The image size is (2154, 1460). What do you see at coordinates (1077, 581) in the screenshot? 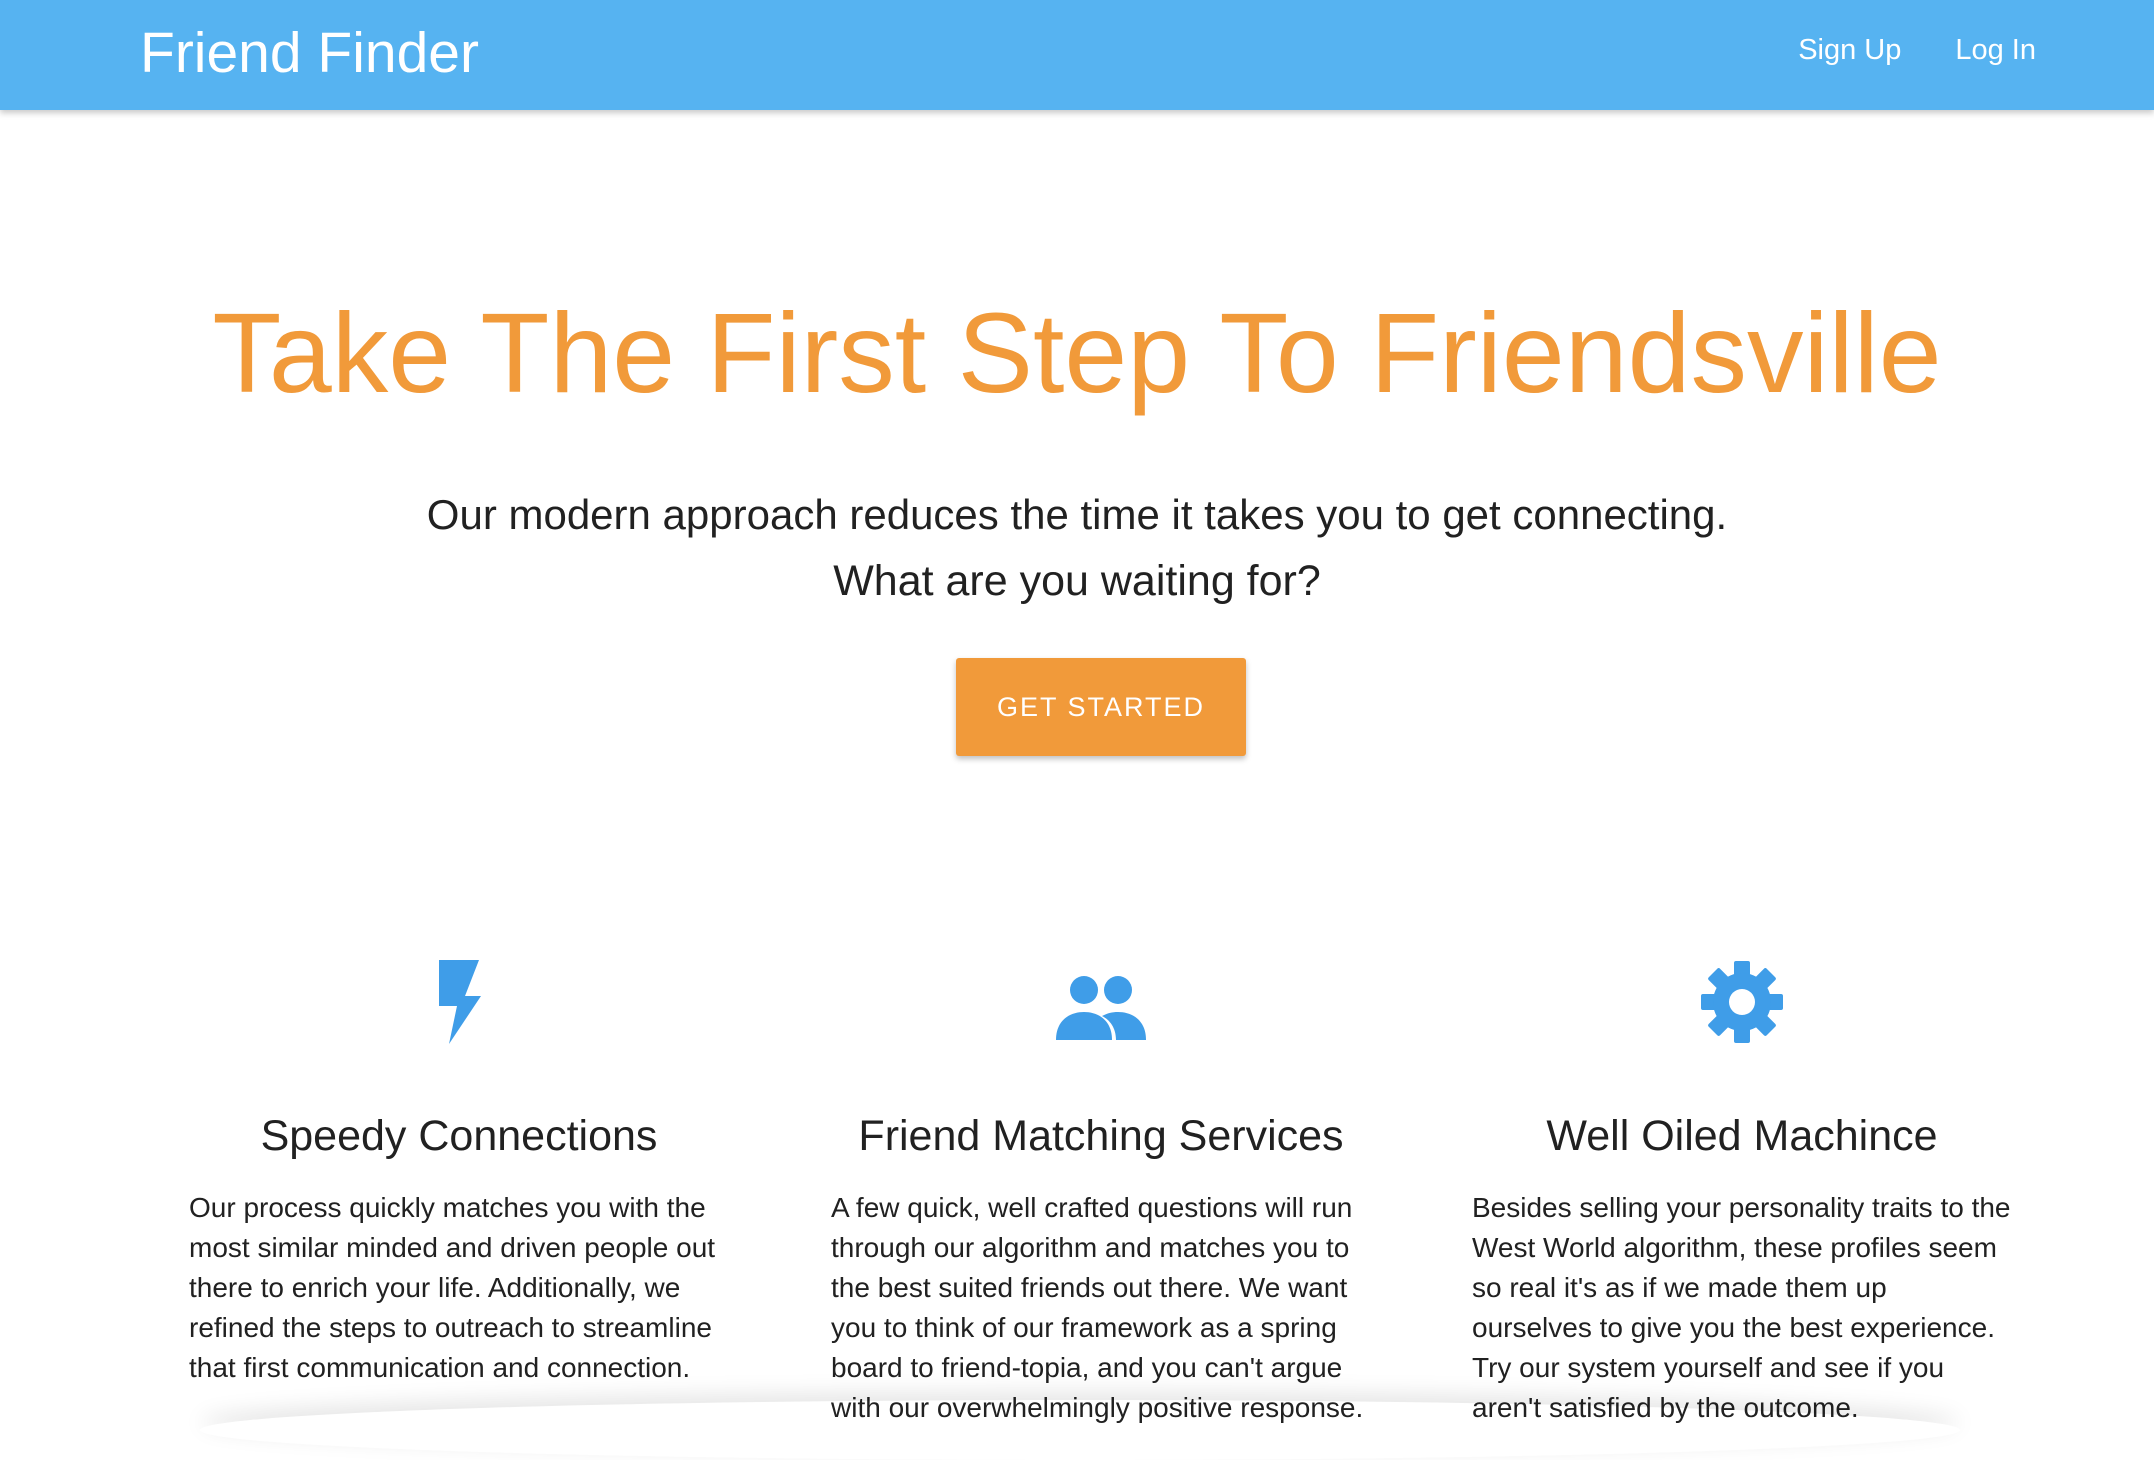
I see `hero-question: What are you waiting for?` at bounding box center [1077, 581].